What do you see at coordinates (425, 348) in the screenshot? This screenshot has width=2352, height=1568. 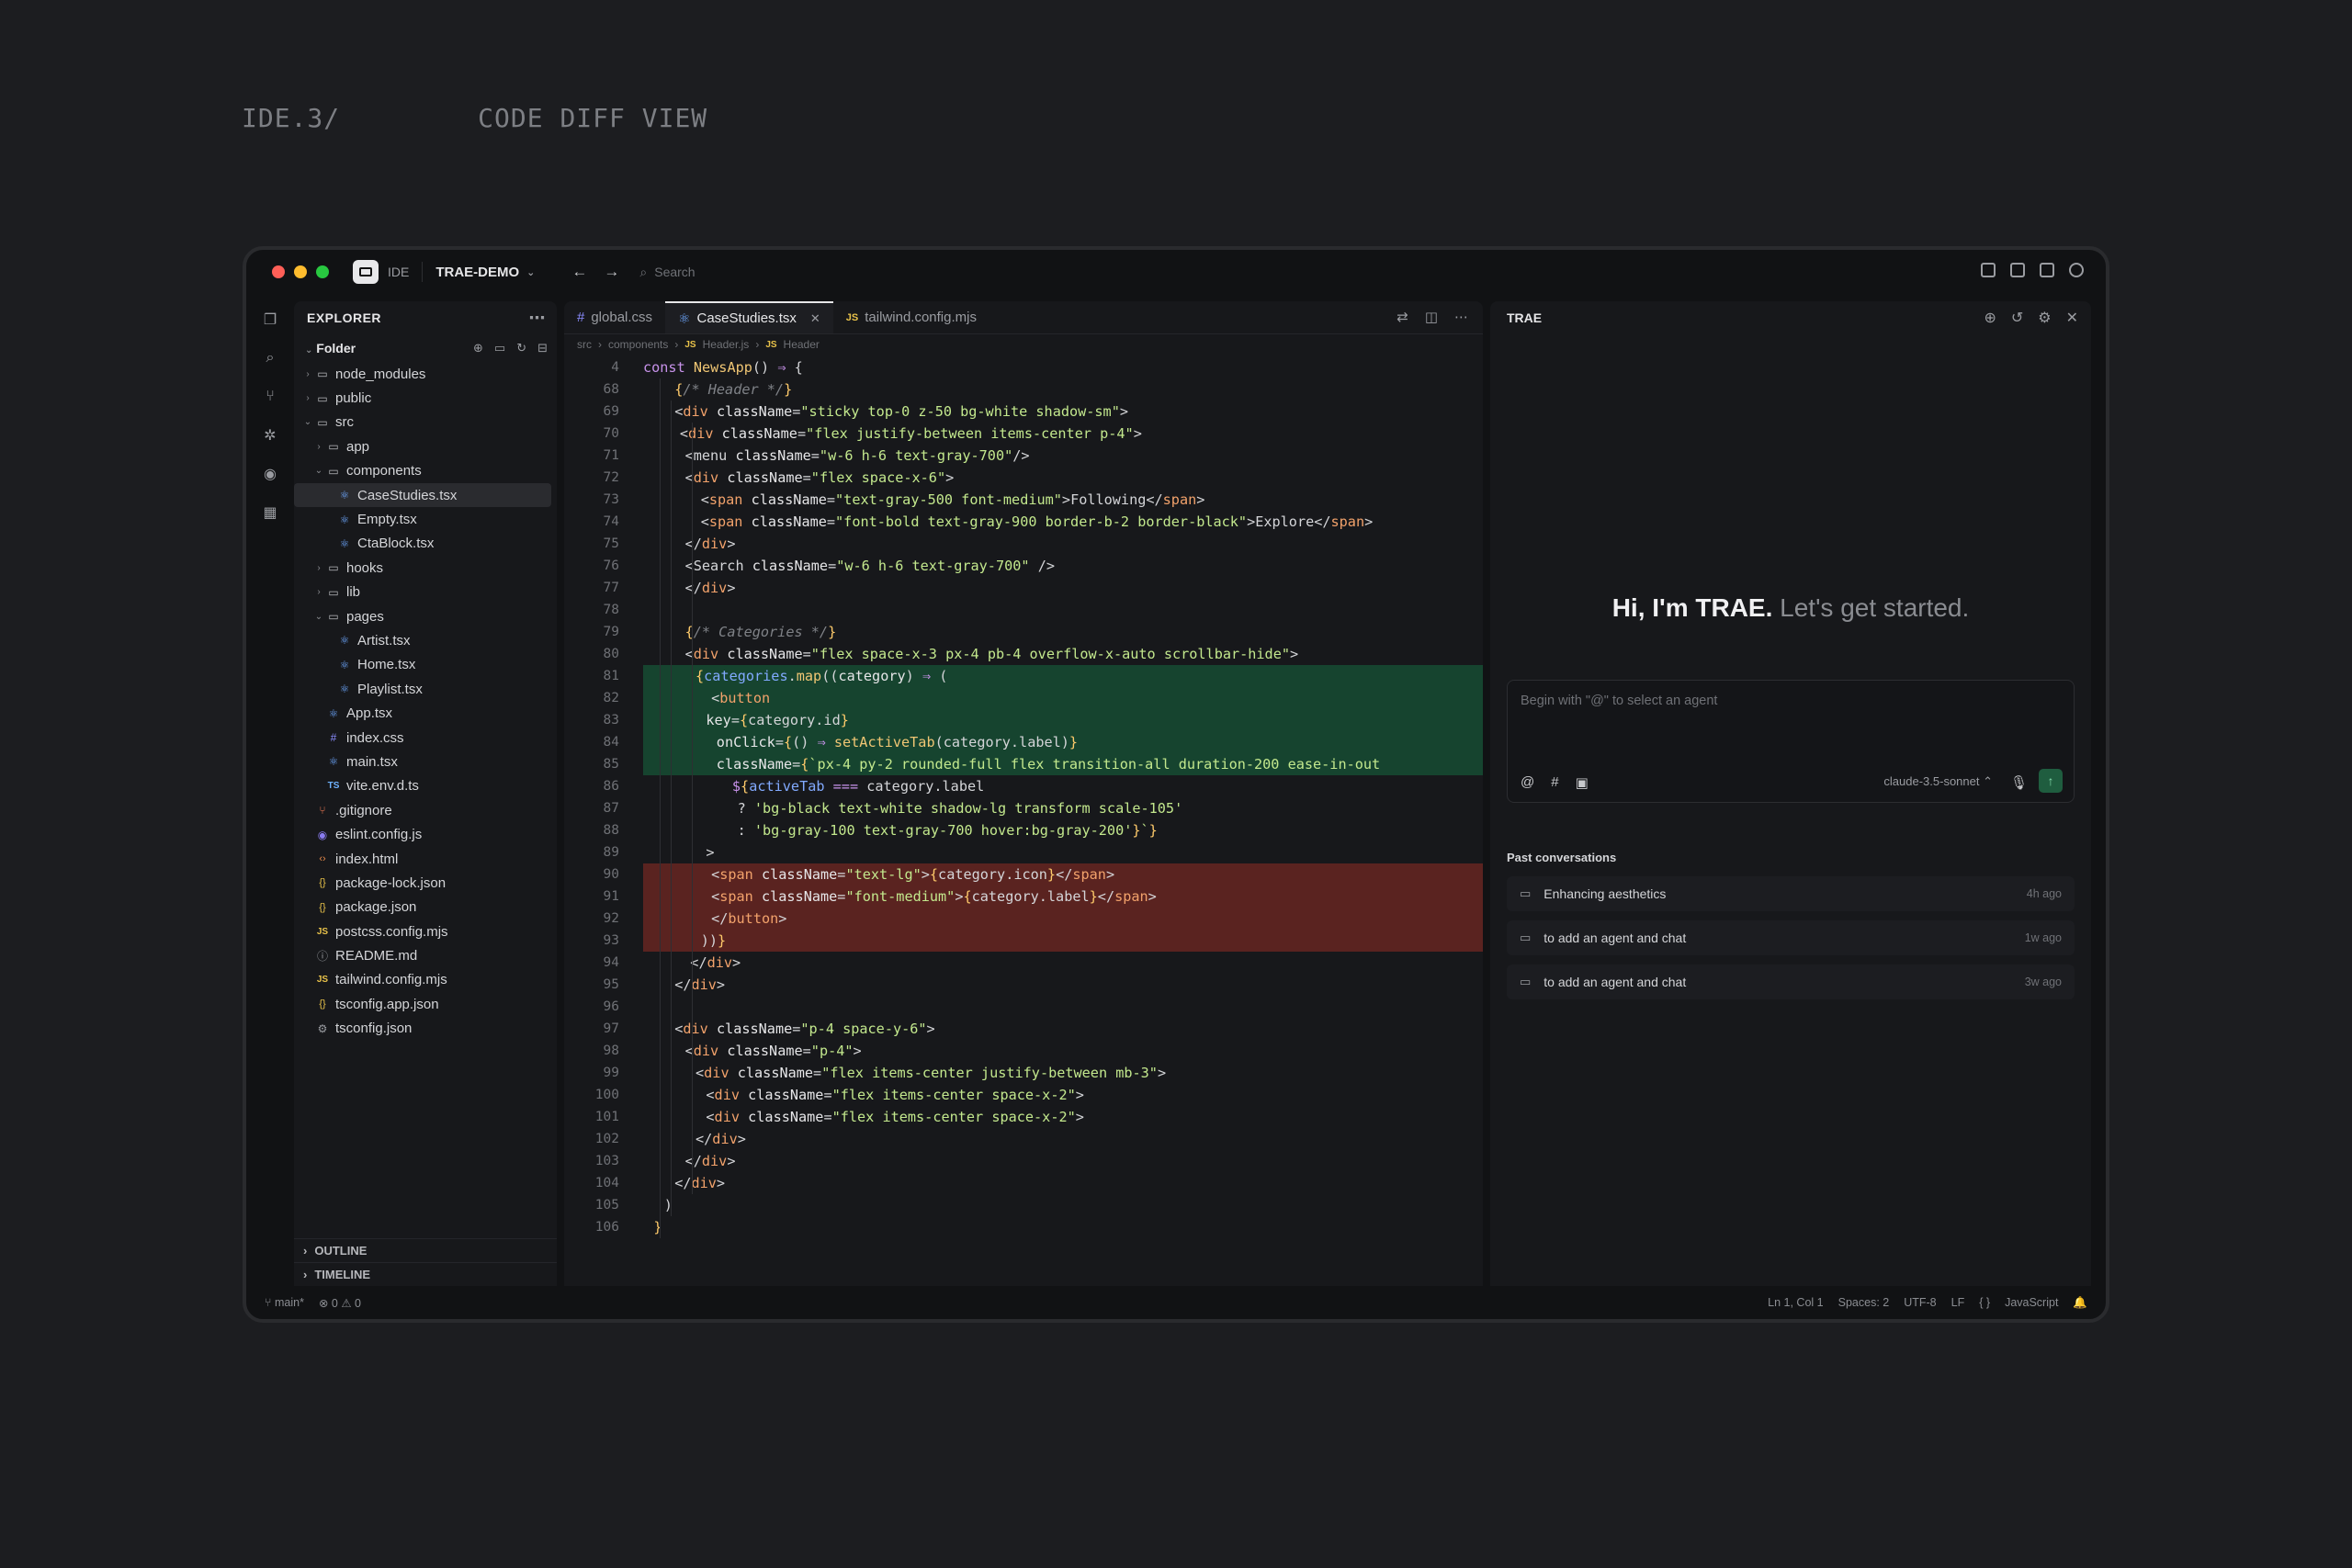 I see `root-folder: ⌄ Folder ⊕ ▭ ↻ ⊟` at bounding box center [425, 348].